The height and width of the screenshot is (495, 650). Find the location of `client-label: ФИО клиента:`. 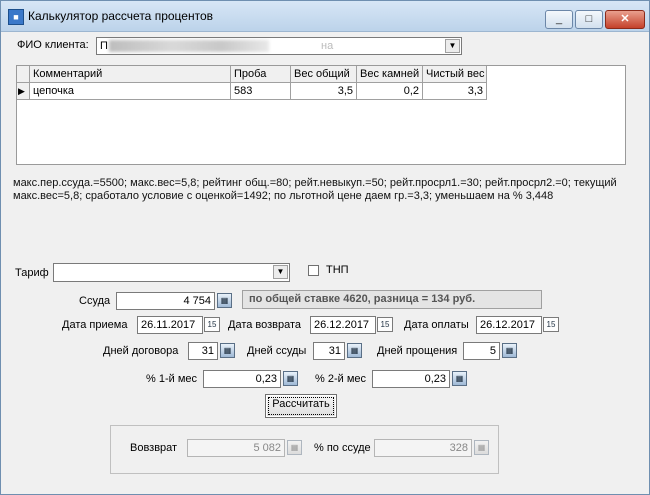

client-label: ФИО клиента: is located at coordinates (53, 45).